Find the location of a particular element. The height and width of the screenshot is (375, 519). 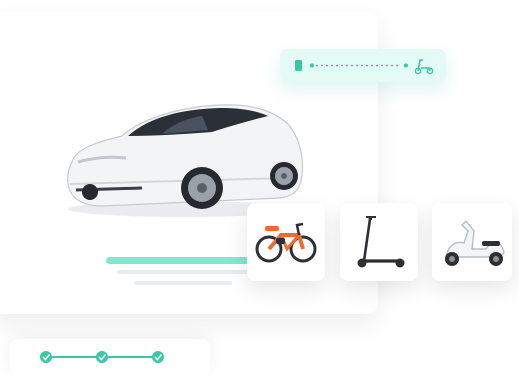

progress-steps is located at coordinates (110, 357).